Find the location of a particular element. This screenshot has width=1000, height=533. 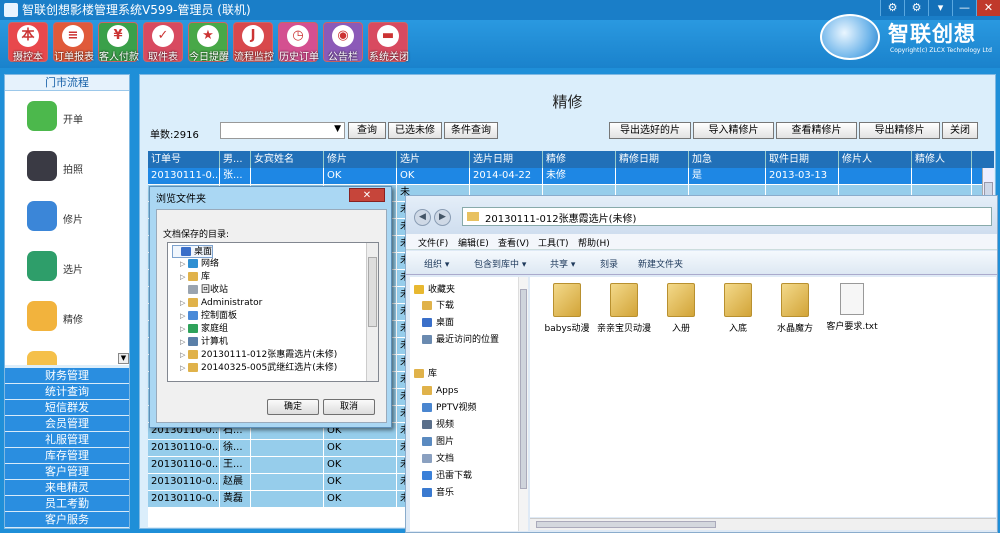

report-button: ≡ 订单报表 is located at coordinates (73, 42).